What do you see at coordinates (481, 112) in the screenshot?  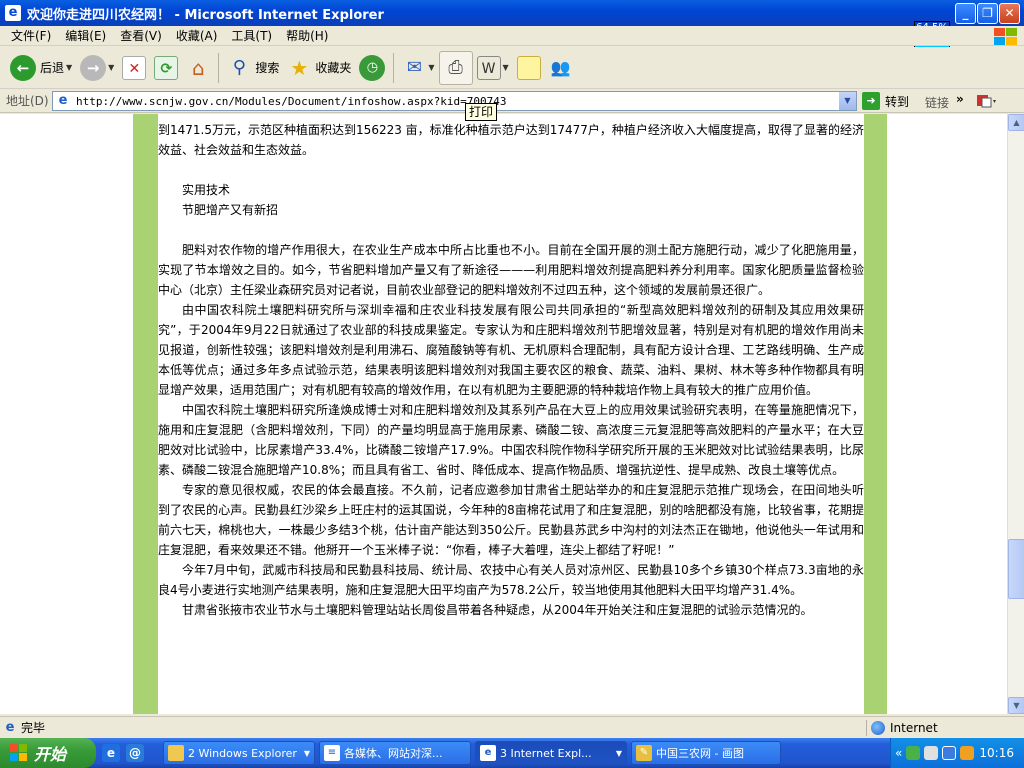 I see `print-tooltip: 打印` at bounding box center [481, 112].